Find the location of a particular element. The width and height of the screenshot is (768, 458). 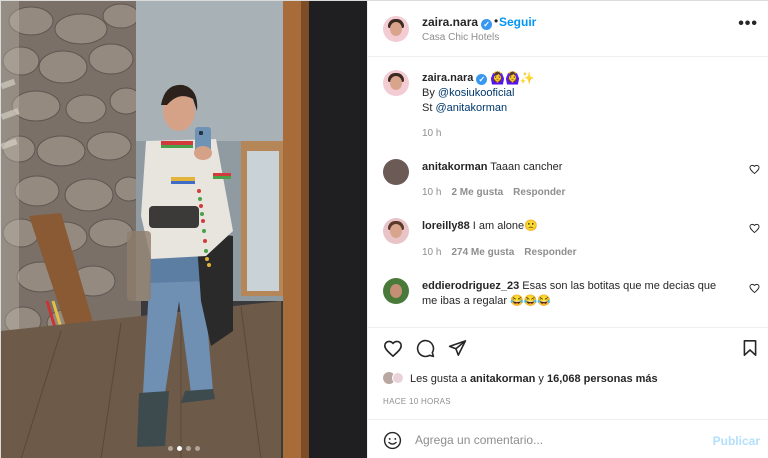

publish-button: Publicar is located at coordinates (736, 441).